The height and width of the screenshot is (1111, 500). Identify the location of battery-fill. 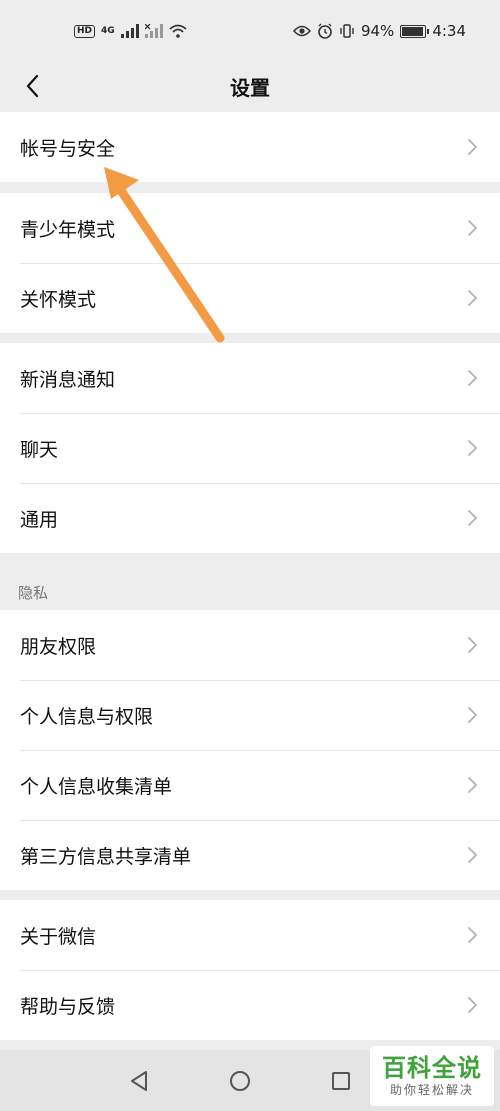
(412, 31).